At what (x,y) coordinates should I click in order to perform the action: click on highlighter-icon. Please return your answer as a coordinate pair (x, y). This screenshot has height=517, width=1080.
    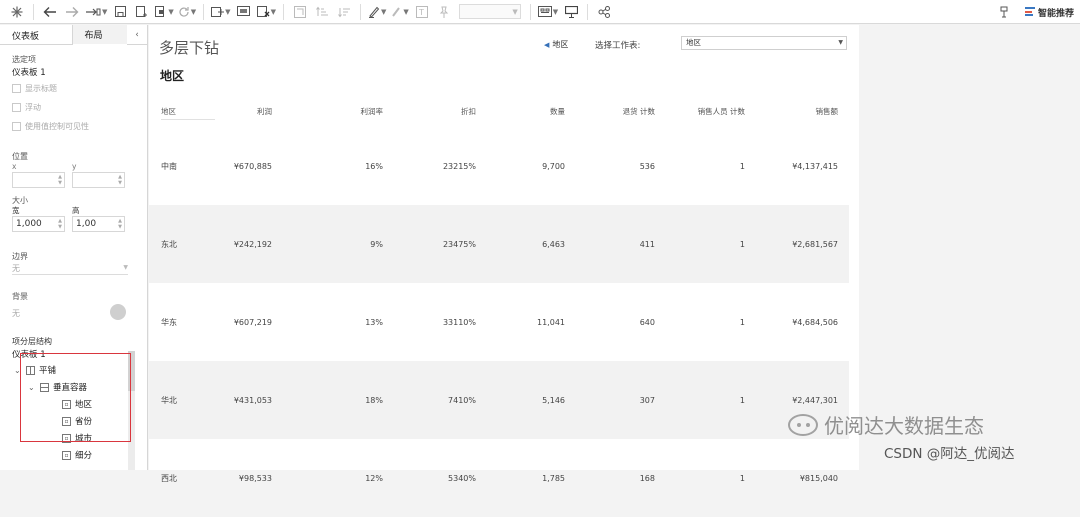
    Looking at the image, I should click on (1004, 12).